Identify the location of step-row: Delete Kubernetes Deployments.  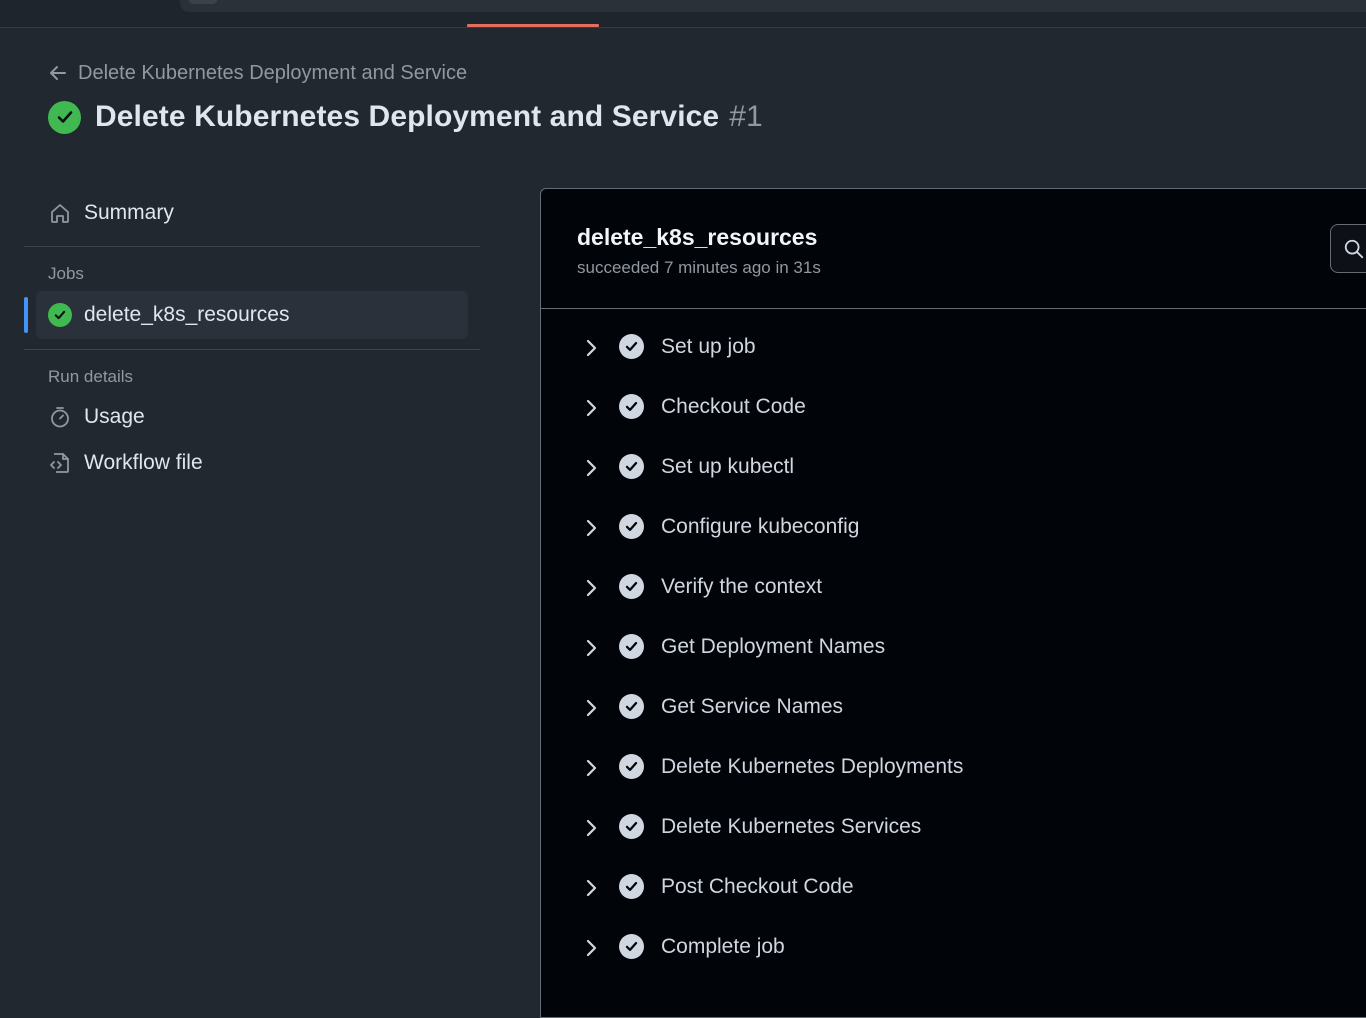
(953, 769).